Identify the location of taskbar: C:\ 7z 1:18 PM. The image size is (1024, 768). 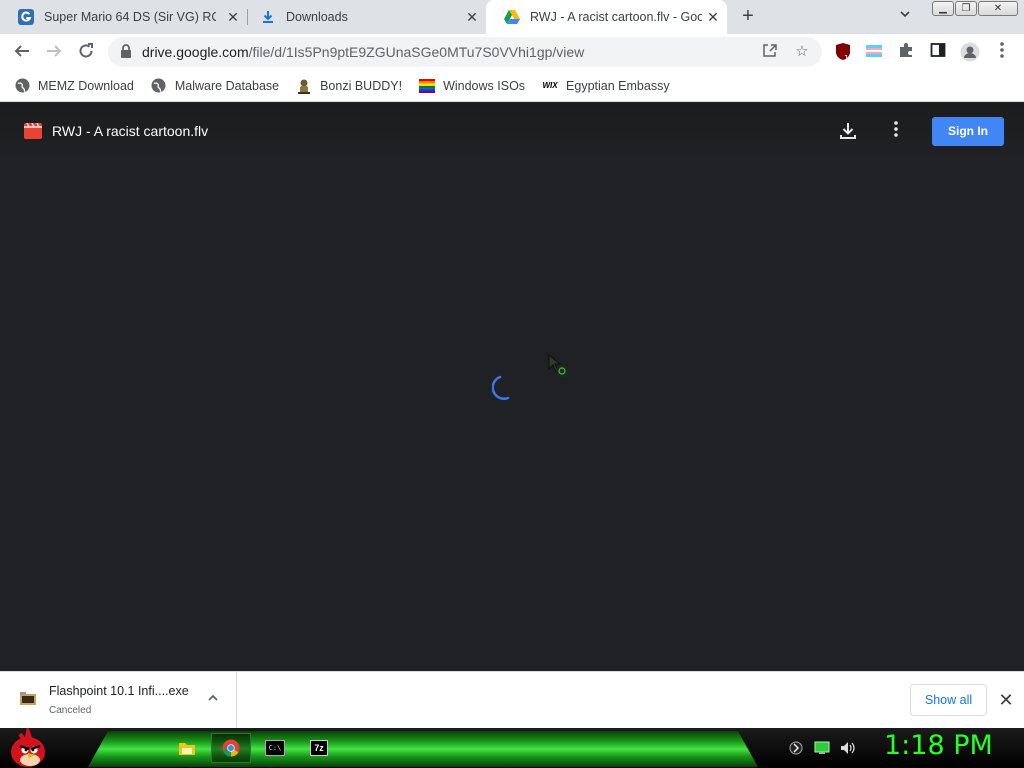
(512, 748).